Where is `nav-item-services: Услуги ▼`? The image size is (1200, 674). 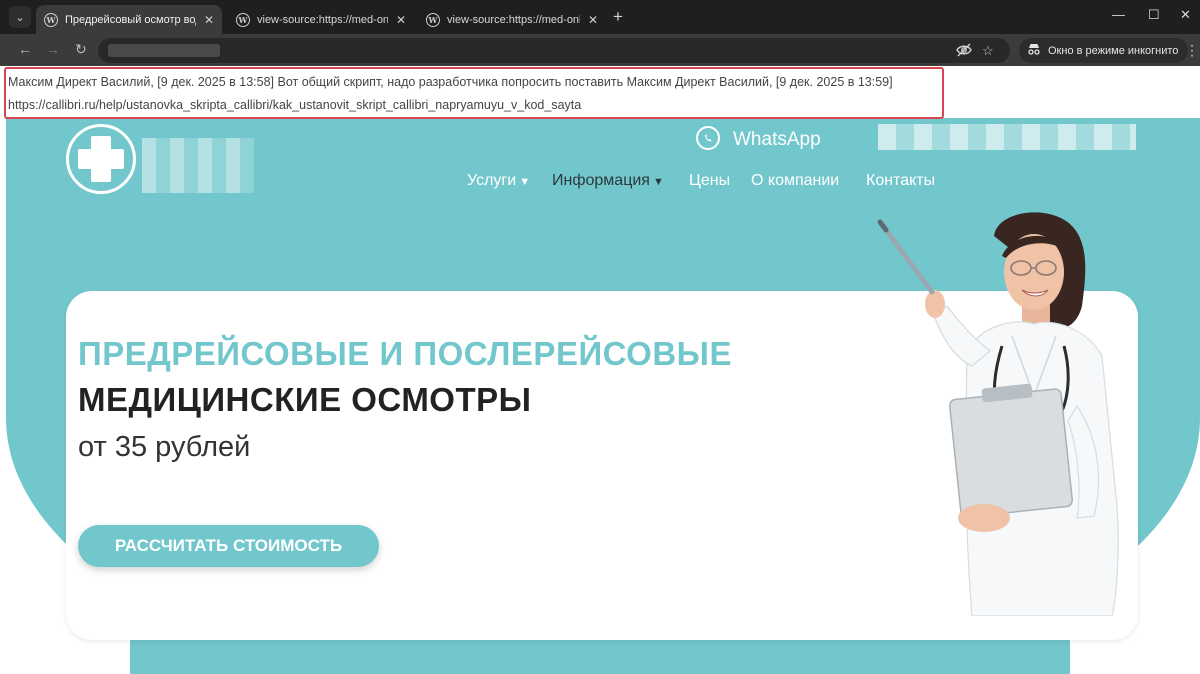 nav-item-services: Услуги ▼ is located at coordinates (498, 181).